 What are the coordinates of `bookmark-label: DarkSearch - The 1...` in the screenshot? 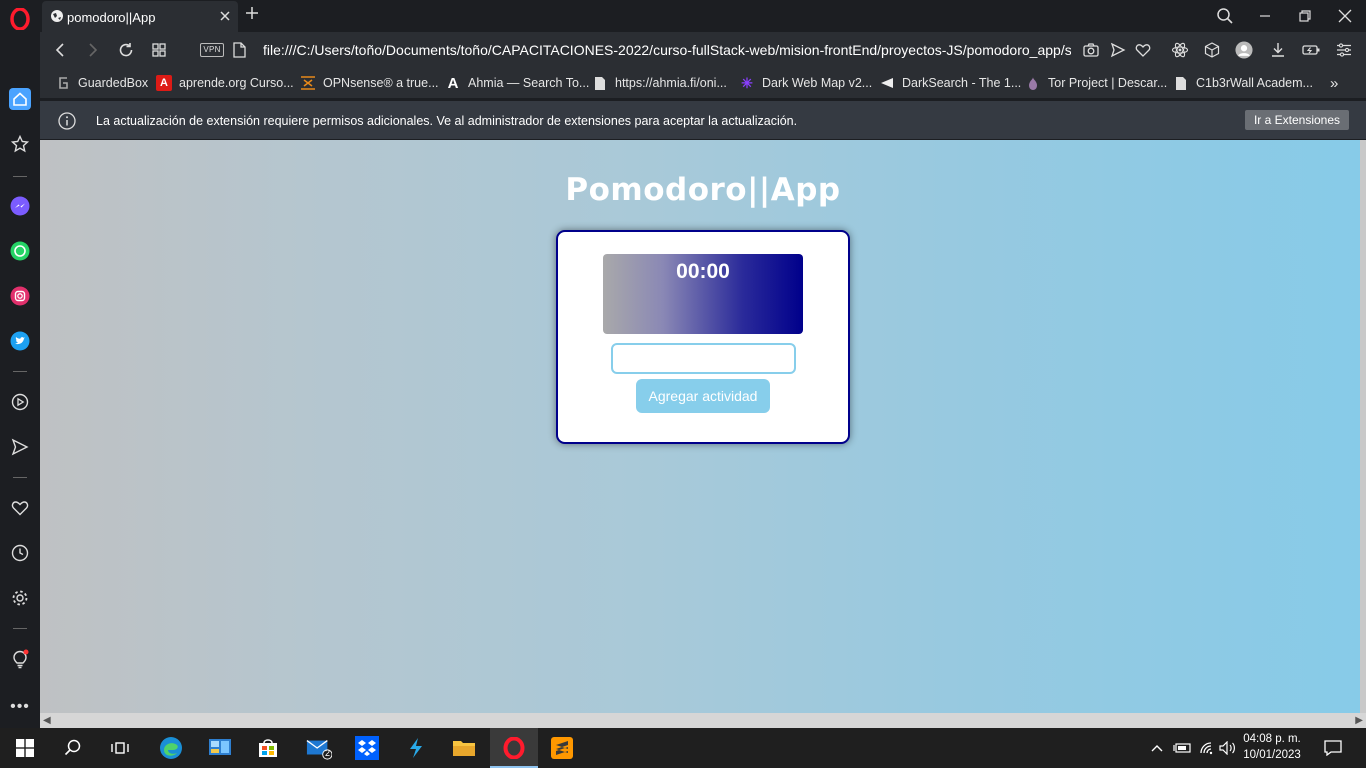 It's located at (962, 83).